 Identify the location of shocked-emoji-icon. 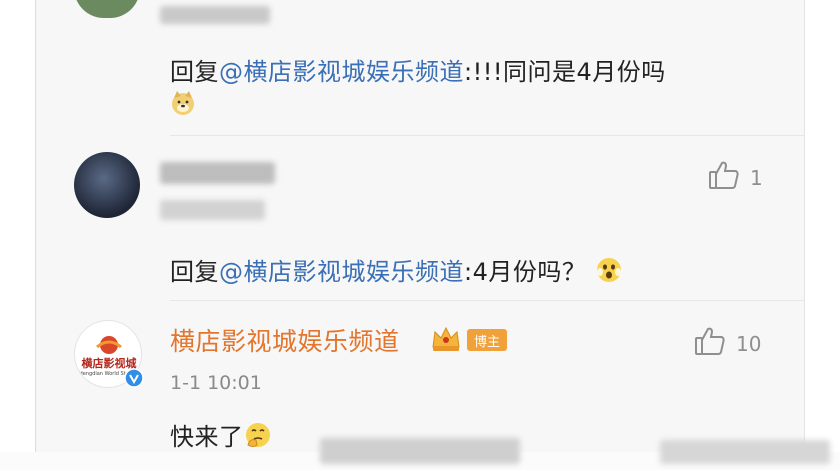
(609, 273).